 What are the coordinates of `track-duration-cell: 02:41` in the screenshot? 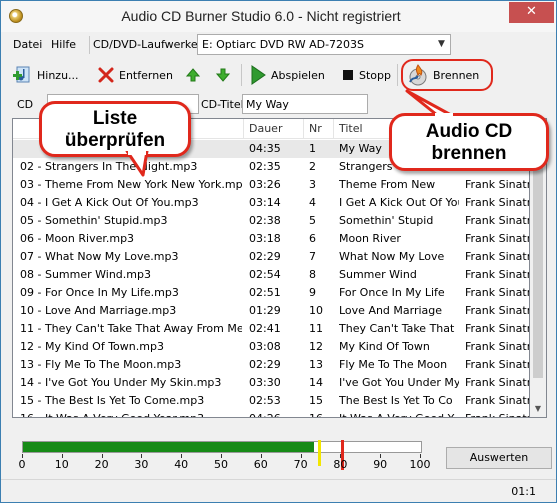 It's located at (265, 328).